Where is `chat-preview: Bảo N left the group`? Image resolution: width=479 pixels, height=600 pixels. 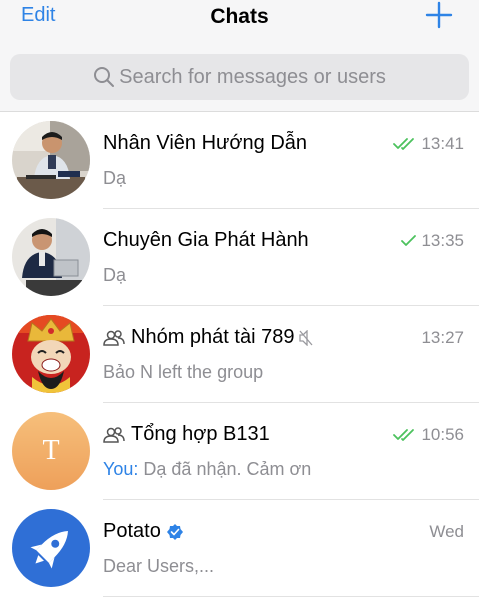
chat-preview: Bảo N left the group is located at coordinates (183, 372).